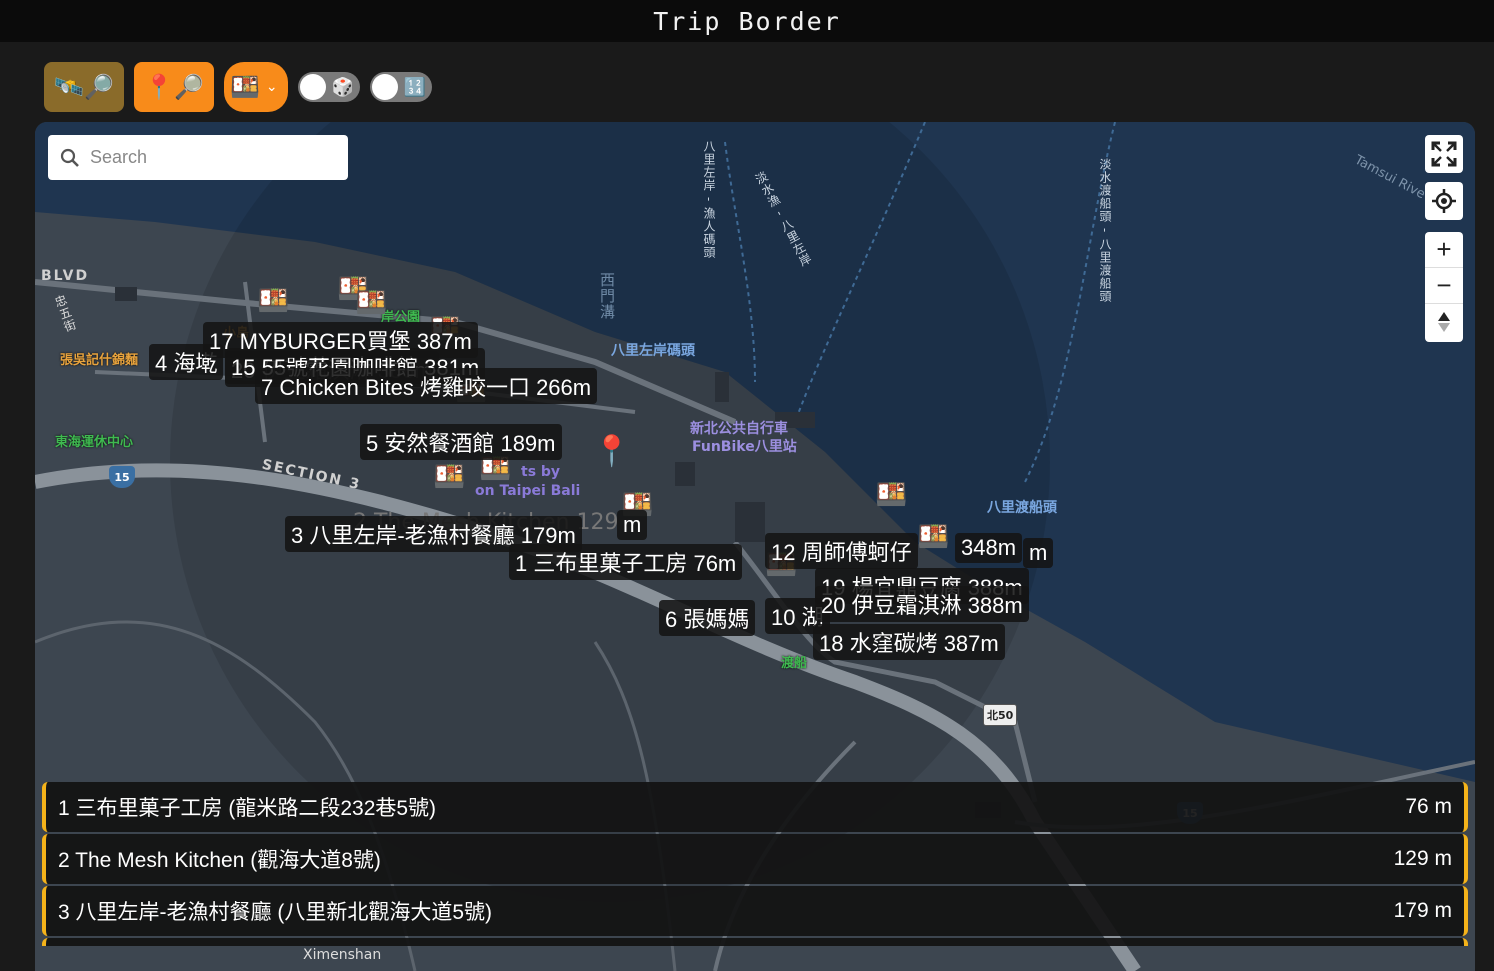 This screenshot has height=971, width=1494. I want to click on result-distance: 76 m, so click(1428, 806).